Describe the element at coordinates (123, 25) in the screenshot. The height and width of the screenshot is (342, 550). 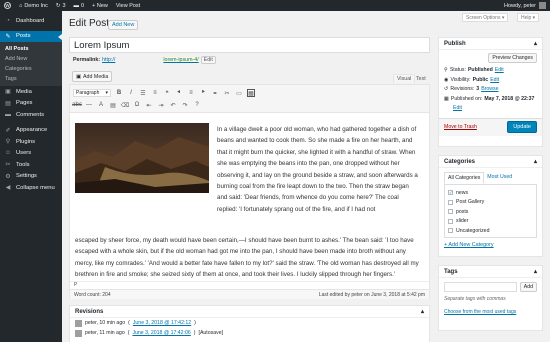
I see `add-new-button: Add New` at that location.